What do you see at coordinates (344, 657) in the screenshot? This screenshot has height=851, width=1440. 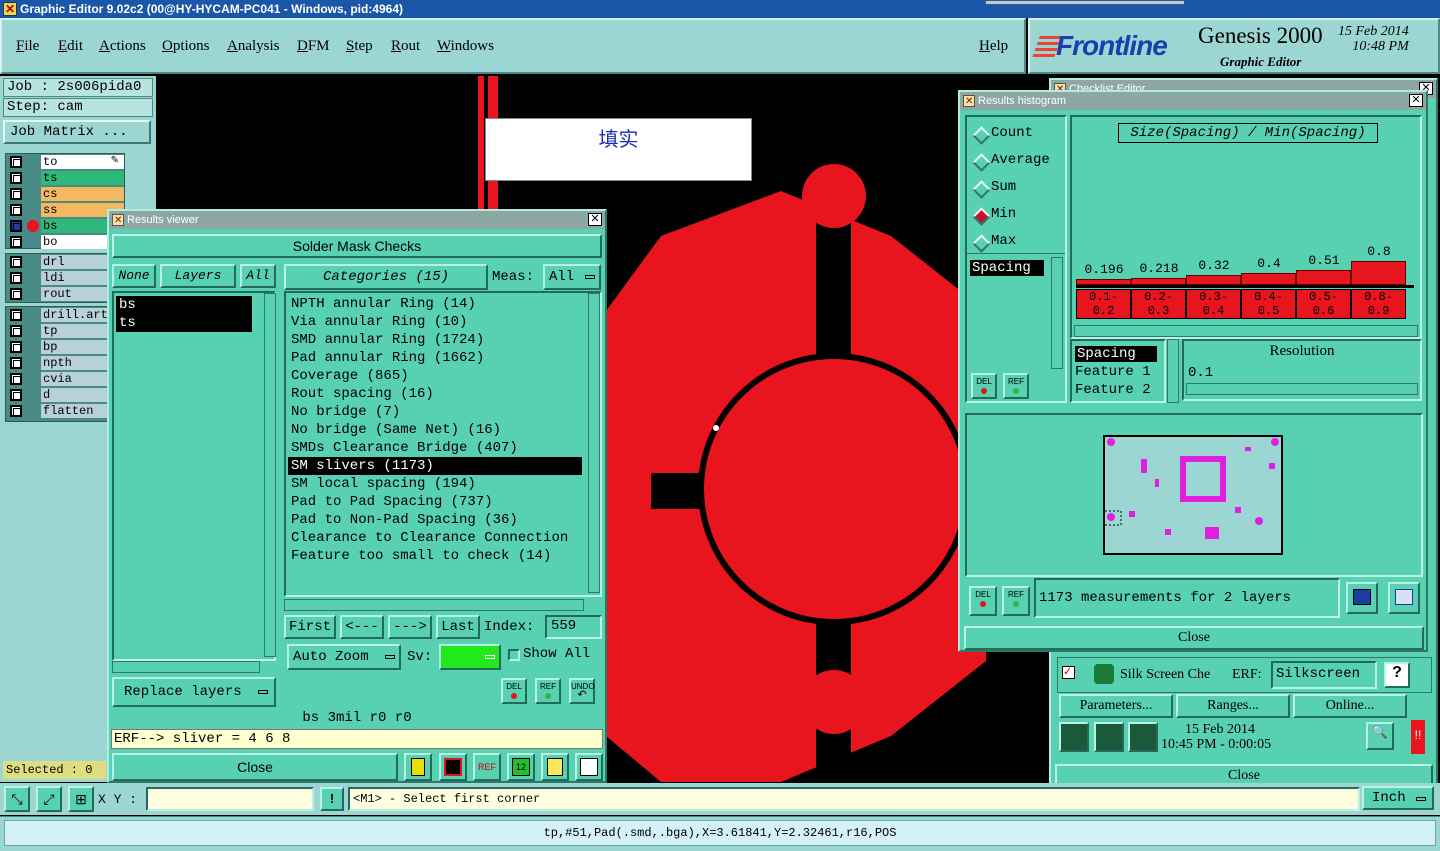 I see `auto-zoom-dropdown: Auto Zoom` at bounding box center [344, 657].